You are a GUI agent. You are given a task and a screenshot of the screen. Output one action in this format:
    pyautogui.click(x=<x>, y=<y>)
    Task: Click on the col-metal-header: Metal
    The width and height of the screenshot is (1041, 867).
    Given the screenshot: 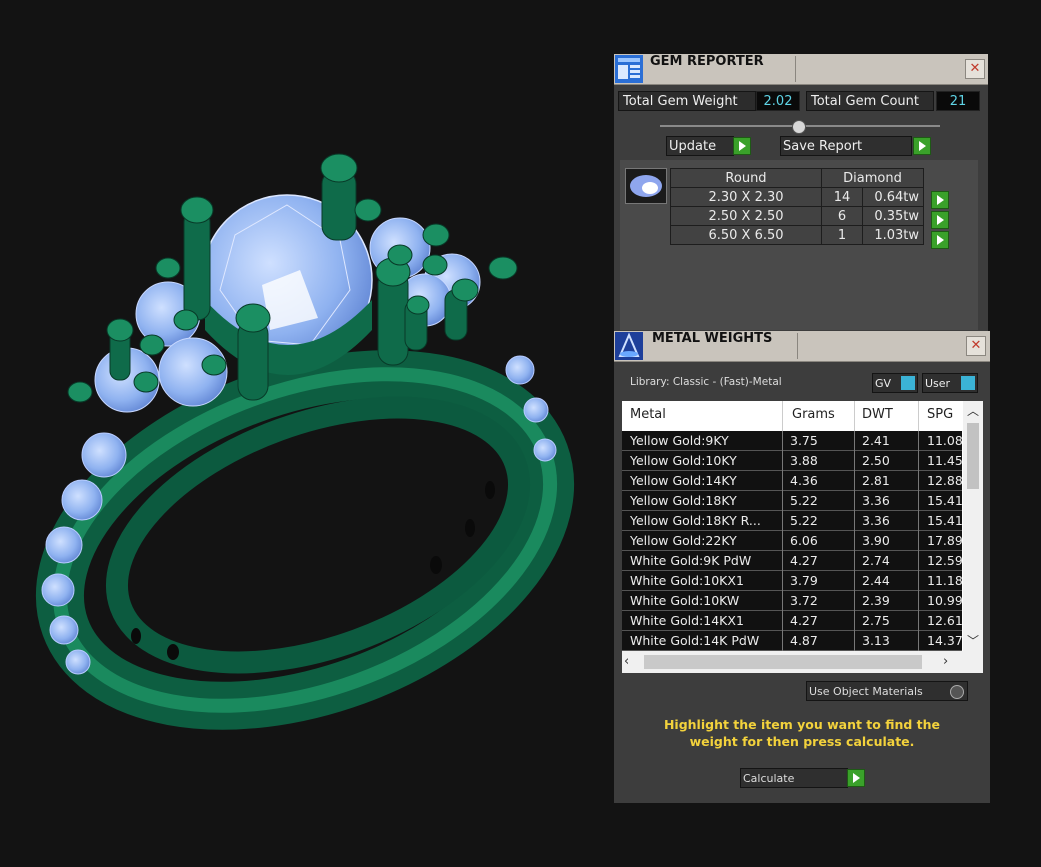 What is the action you would take?
    pyautogui.click(x=648, y=415)
    